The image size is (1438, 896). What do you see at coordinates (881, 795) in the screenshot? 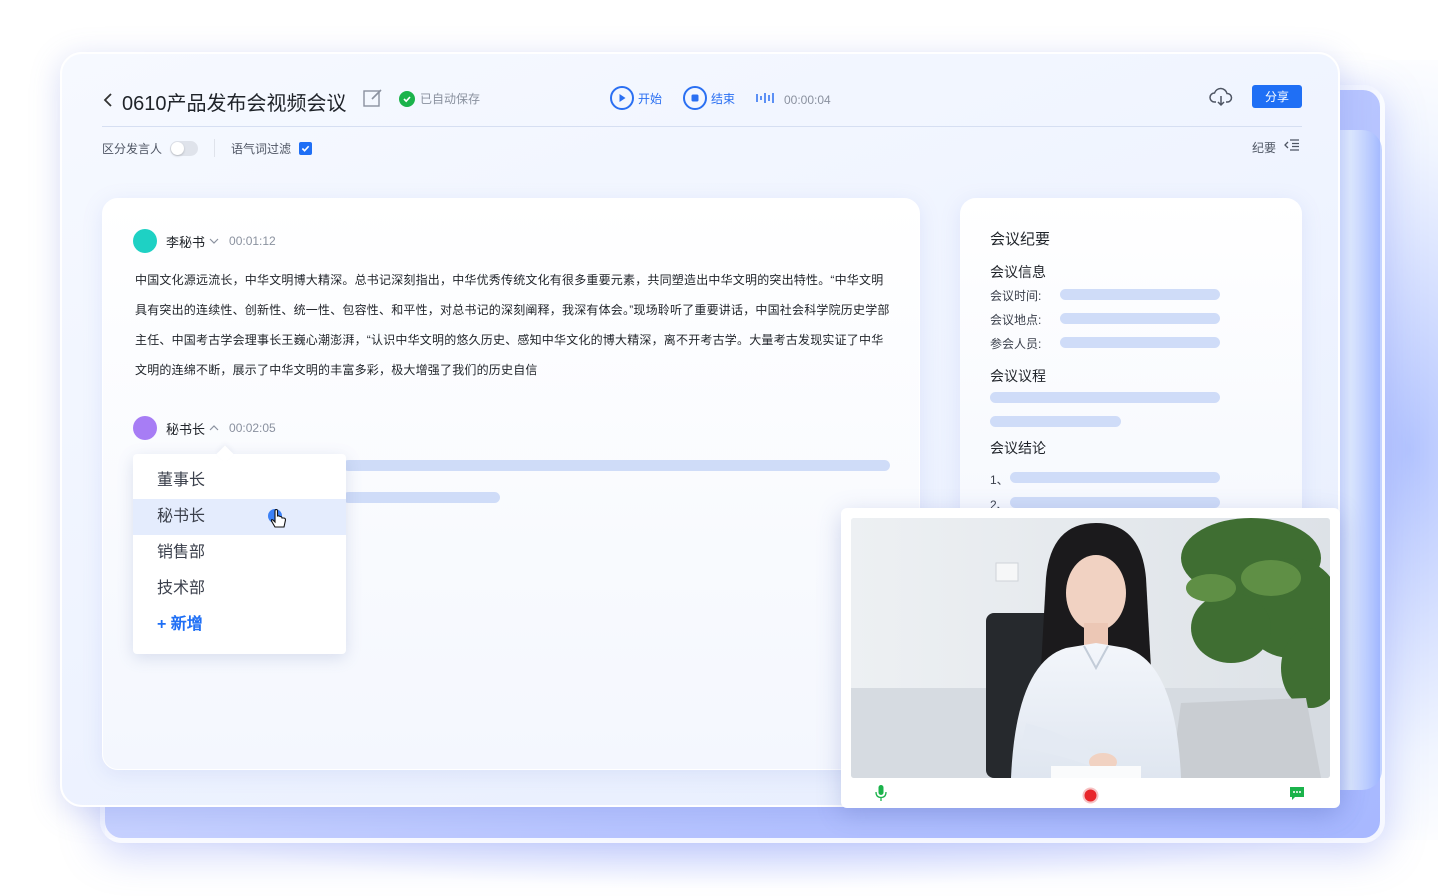
I see `microphone-icon` at bounding box center [881, 795].